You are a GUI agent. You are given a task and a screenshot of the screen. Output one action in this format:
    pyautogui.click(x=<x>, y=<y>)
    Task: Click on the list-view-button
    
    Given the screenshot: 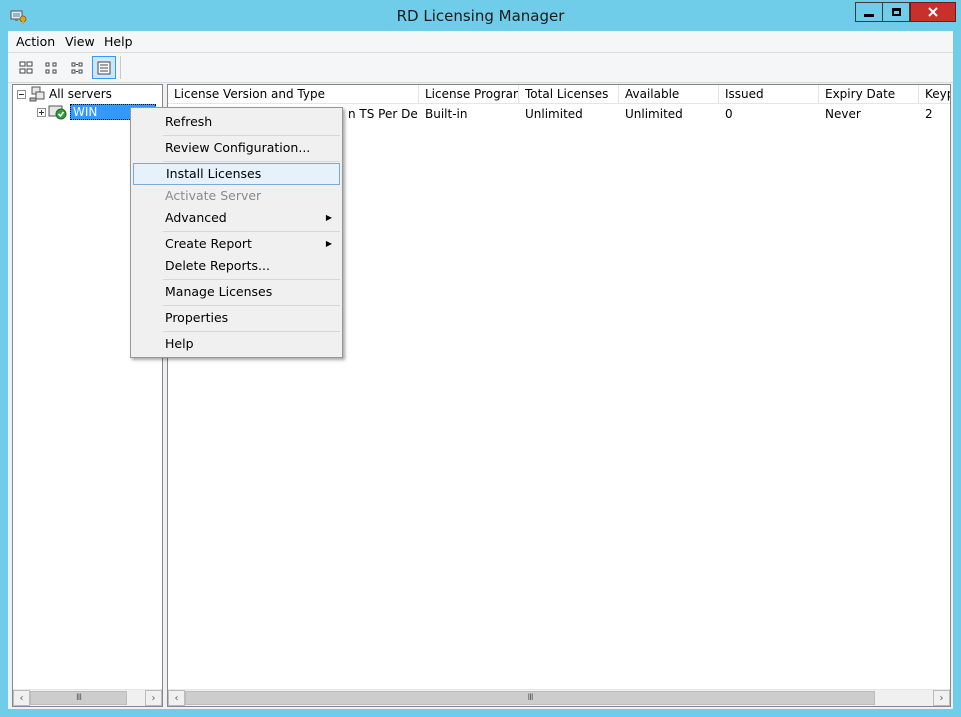 What is the action you would take?
    pyautogui.click(x=78, y=67)
    